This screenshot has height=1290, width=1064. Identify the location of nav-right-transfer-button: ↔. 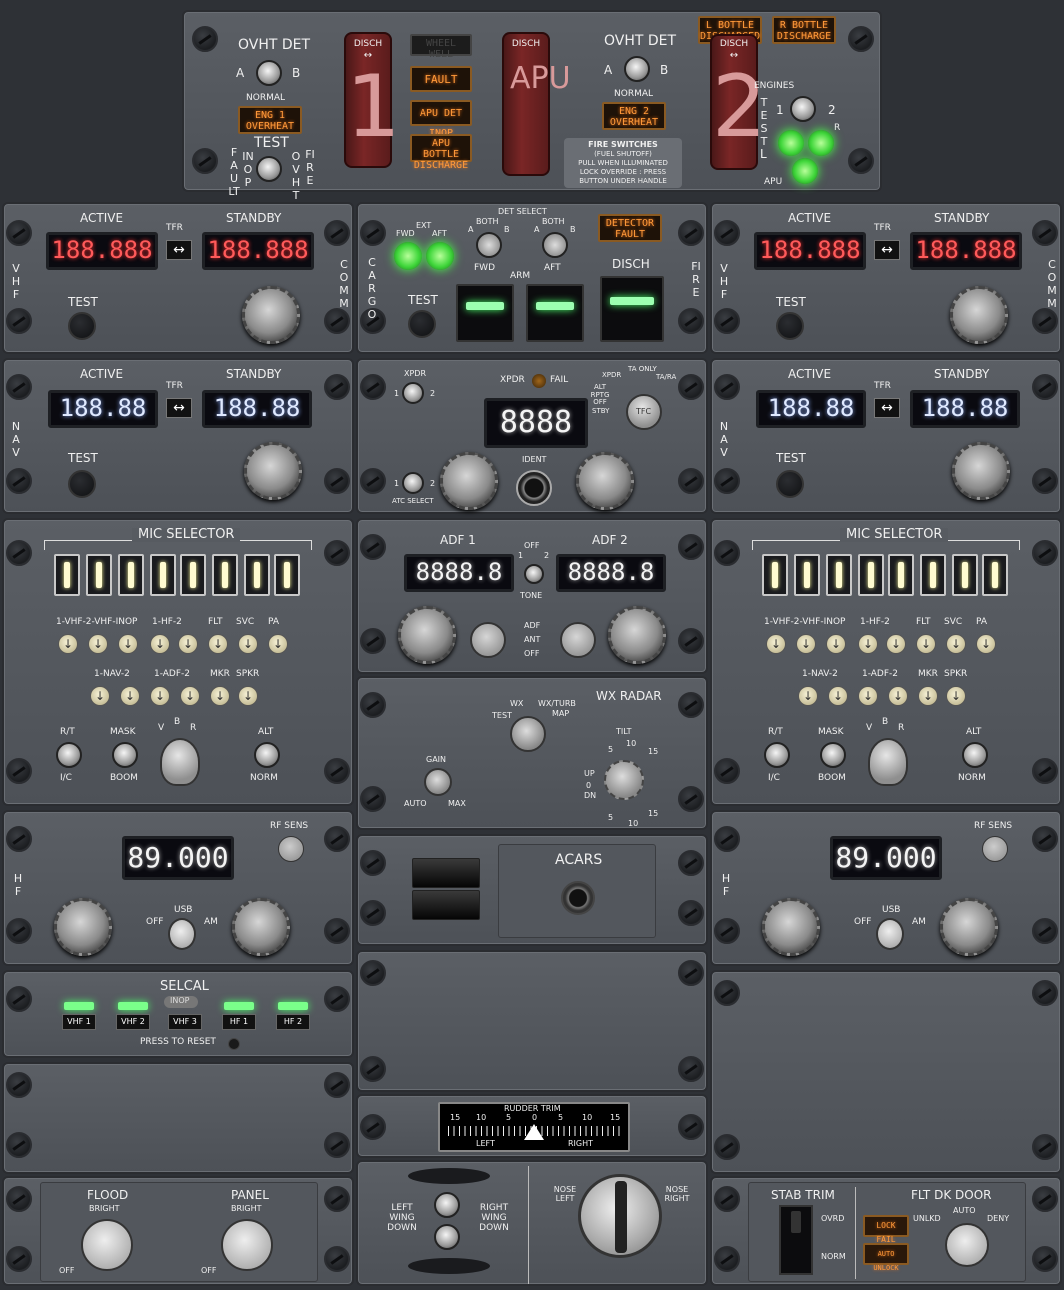
(887, 408).